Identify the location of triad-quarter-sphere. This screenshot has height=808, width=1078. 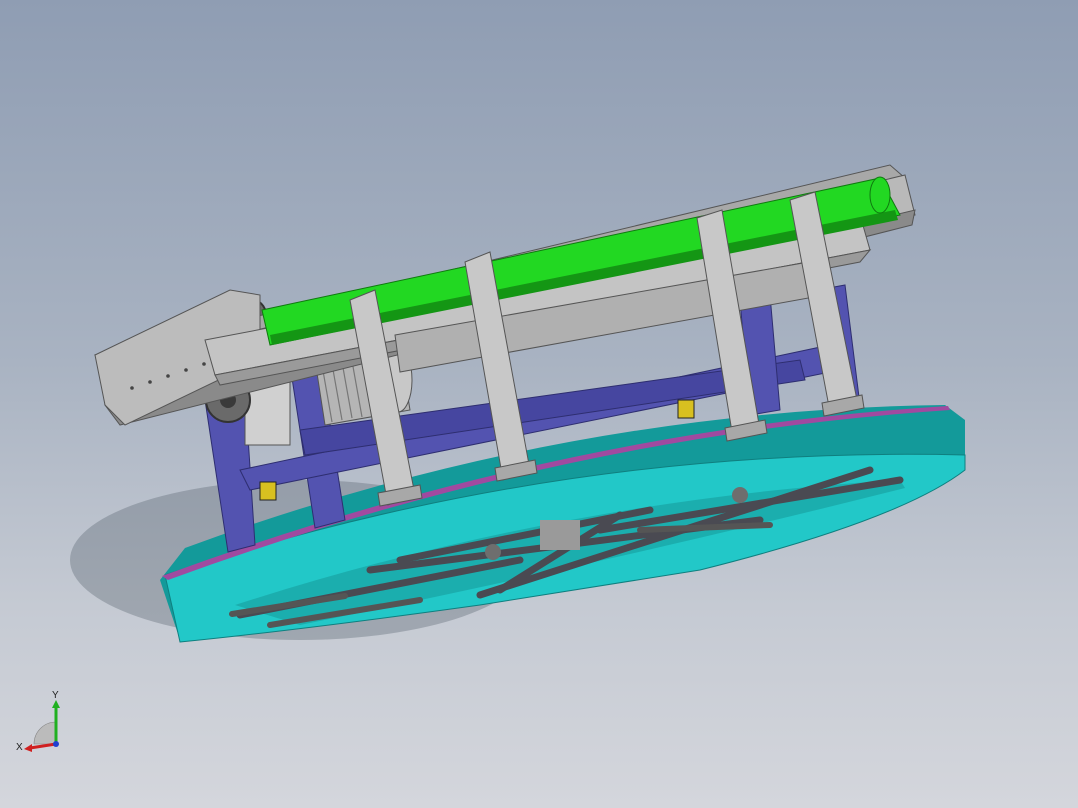
(45, 733).